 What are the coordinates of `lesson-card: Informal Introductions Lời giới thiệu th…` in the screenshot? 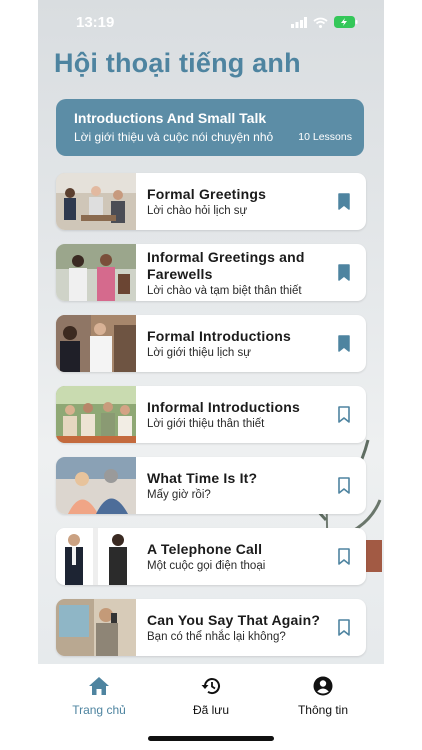 It's located at (211, 414).